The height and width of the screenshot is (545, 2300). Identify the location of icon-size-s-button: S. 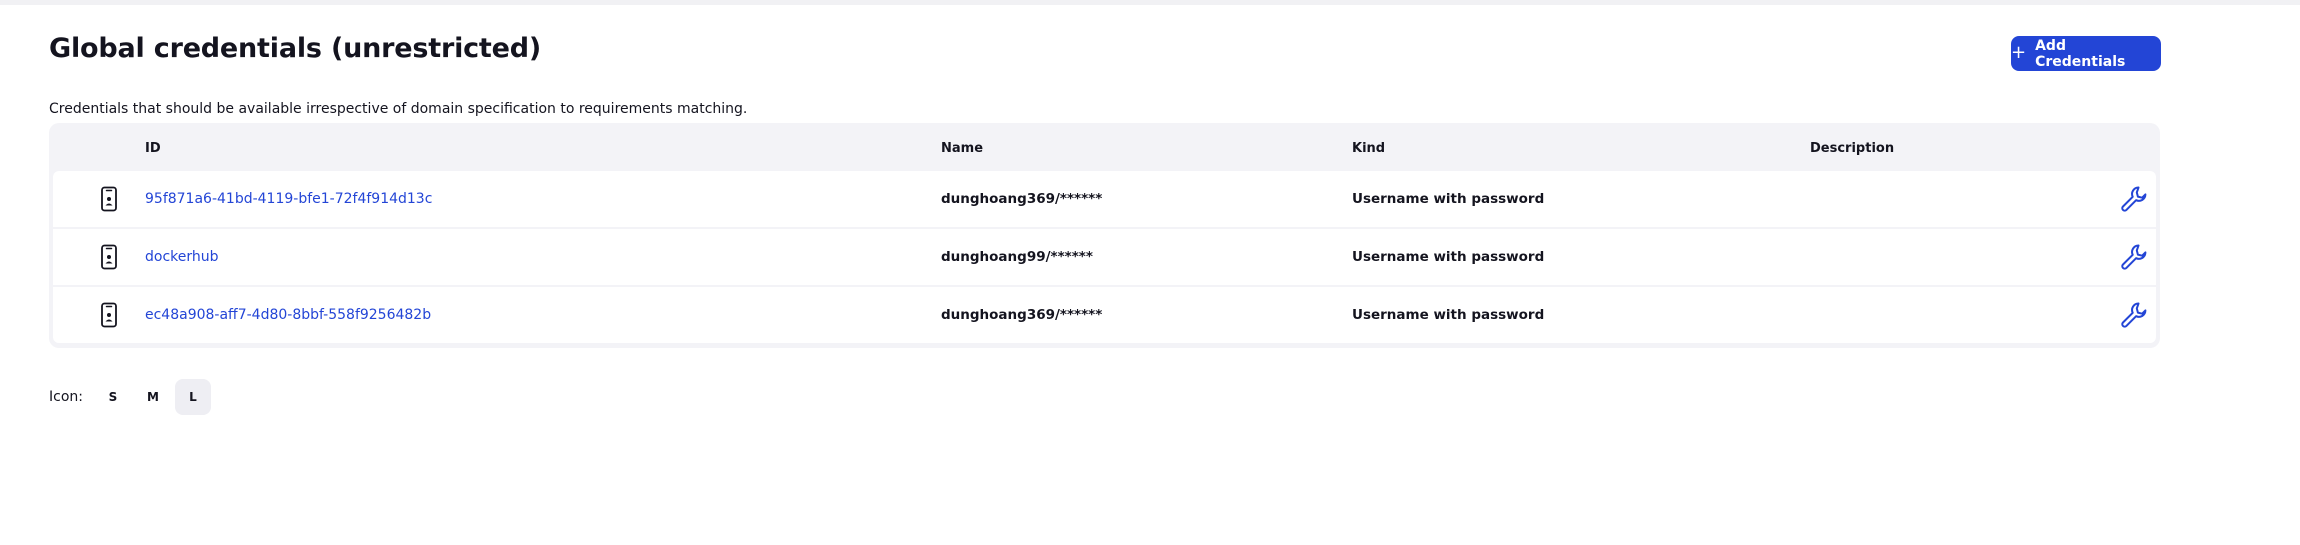
(113, 397).